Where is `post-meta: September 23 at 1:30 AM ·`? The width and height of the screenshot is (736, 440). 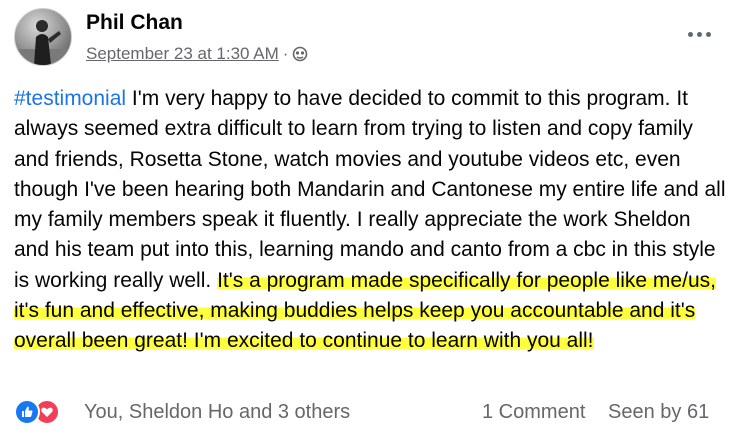
post-meta: September 23 at 1:30 AM · is located at coordinates (197, 54).